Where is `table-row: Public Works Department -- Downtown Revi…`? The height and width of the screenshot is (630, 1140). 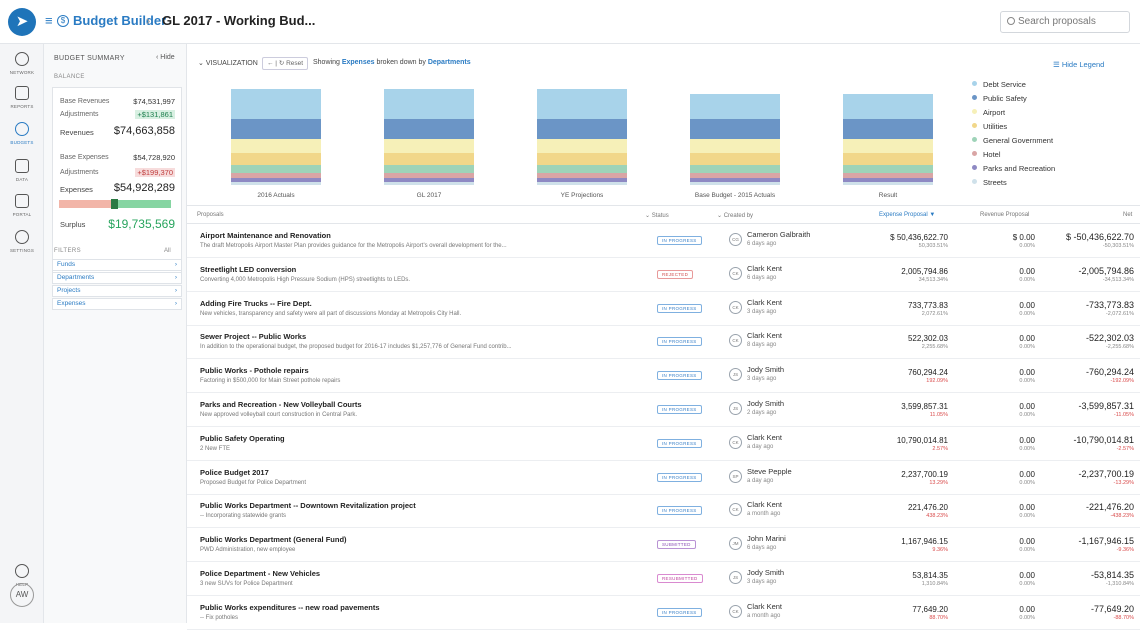
table-row: Public Works Department -- Downtown Revi… is located at coordinates (663, 511).